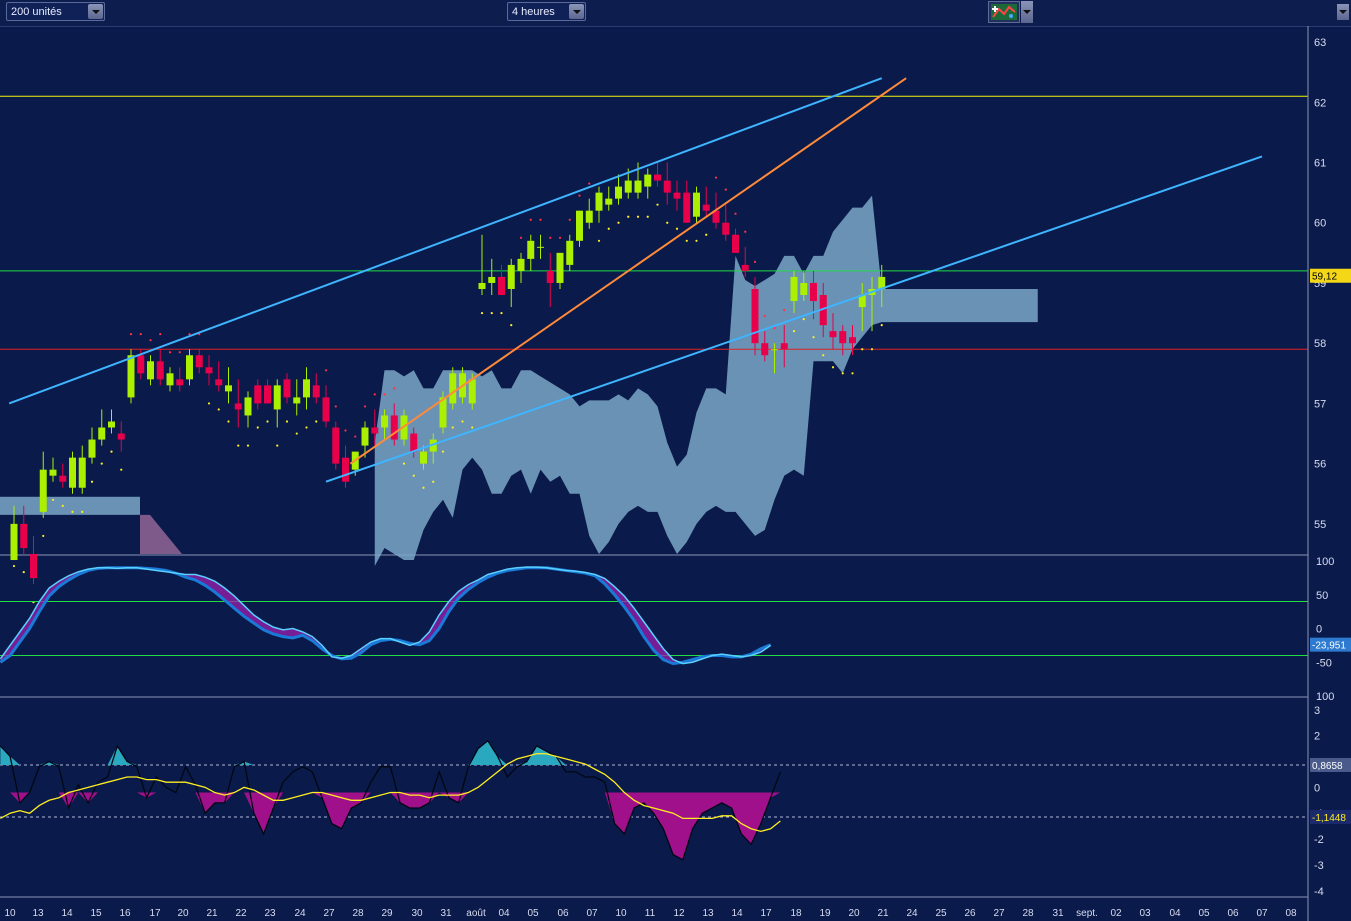 Image resolution: width=1351 pixels, height=921 pixels. Describe the element at coordinates (708, 913) in the screenshot. I see `x-tick-label: 13` at that location.